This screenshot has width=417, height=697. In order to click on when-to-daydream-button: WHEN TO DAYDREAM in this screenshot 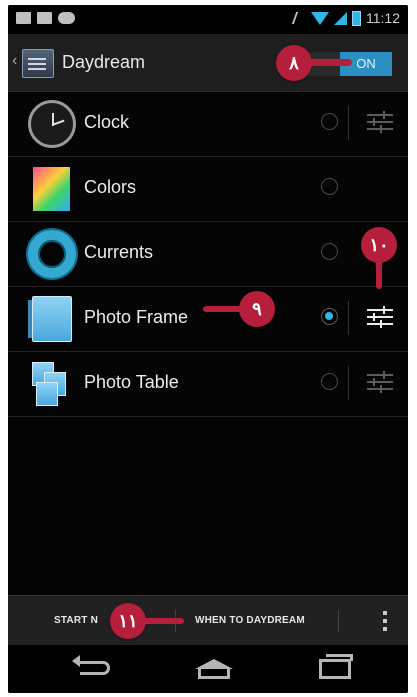, I will do `click(250, 621)`.